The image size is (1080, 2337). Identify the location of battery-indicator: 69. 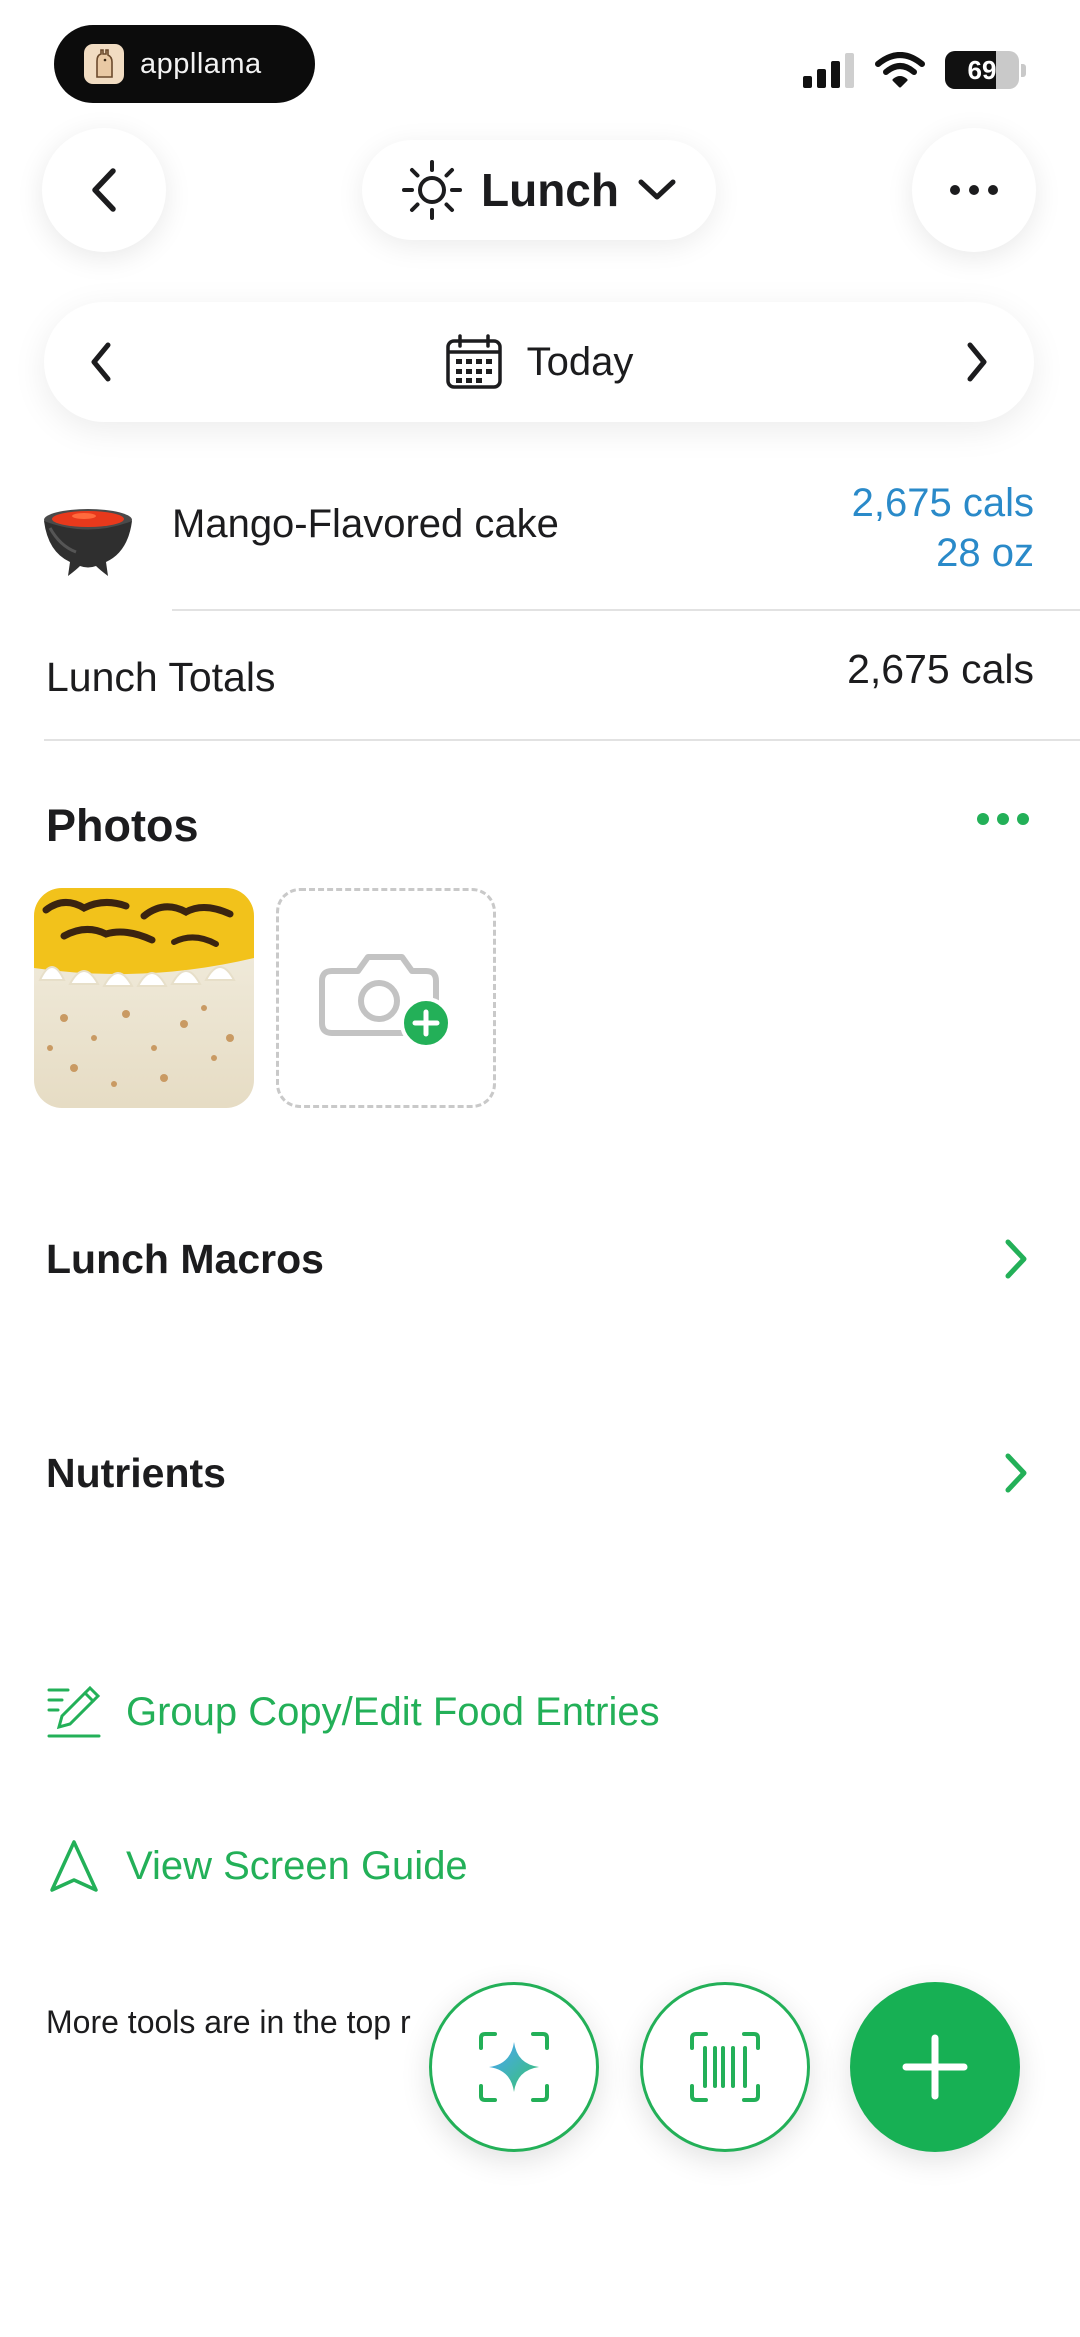
(982, 70).